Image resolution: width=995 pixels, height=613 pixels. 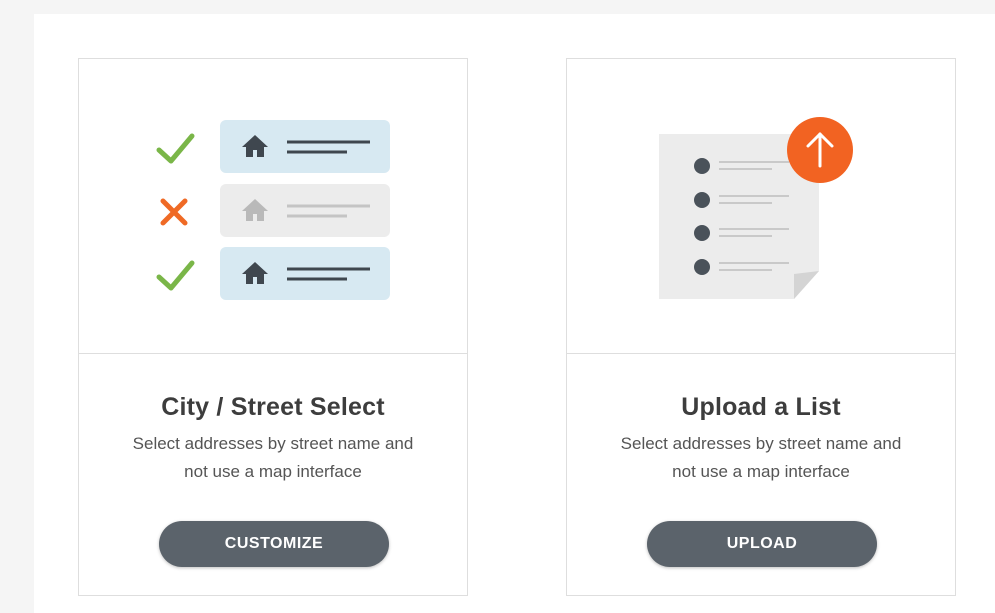 I want to click on upload-arrow-icon, so click(x=820, y=150).